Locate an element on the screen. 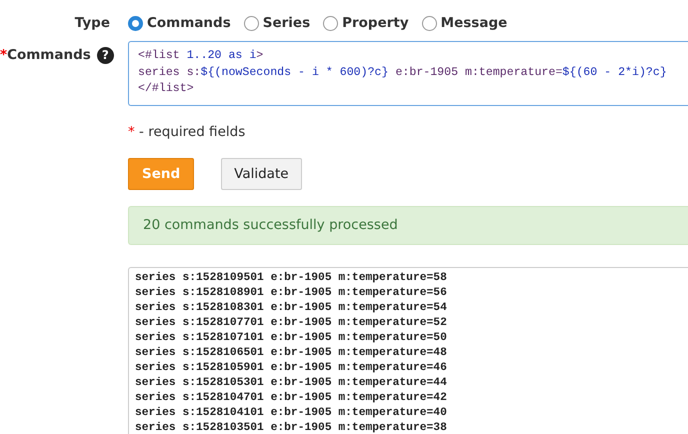 The width and height of the screenshot is (688, 434). radio-label: Property is located at coordinates (375, 23).